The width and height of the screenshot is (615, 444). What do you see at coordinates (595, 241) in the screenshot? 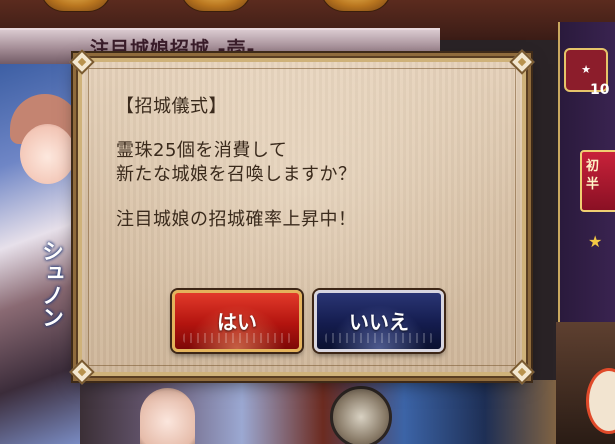
I see `star-icon: ★` at bounding box center [595, 241].